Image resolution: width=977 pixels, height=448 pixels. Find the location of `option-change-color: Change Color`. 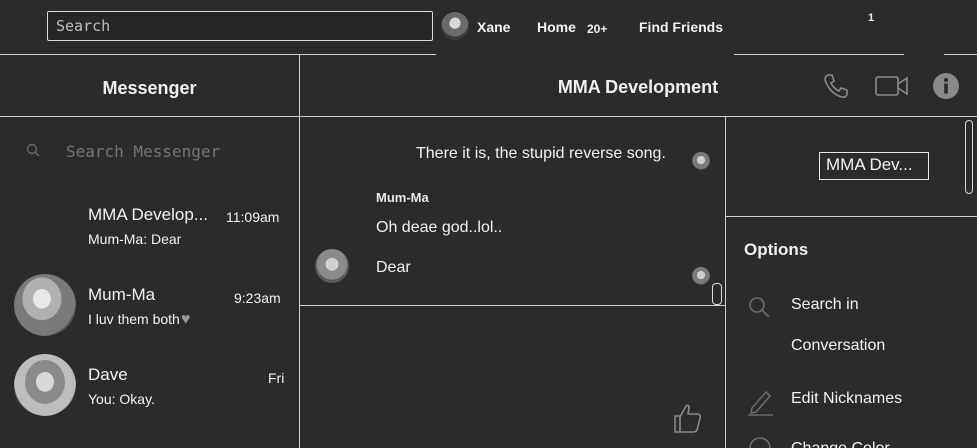

option-change-color: Change Color is located at coordinates (856, 441).